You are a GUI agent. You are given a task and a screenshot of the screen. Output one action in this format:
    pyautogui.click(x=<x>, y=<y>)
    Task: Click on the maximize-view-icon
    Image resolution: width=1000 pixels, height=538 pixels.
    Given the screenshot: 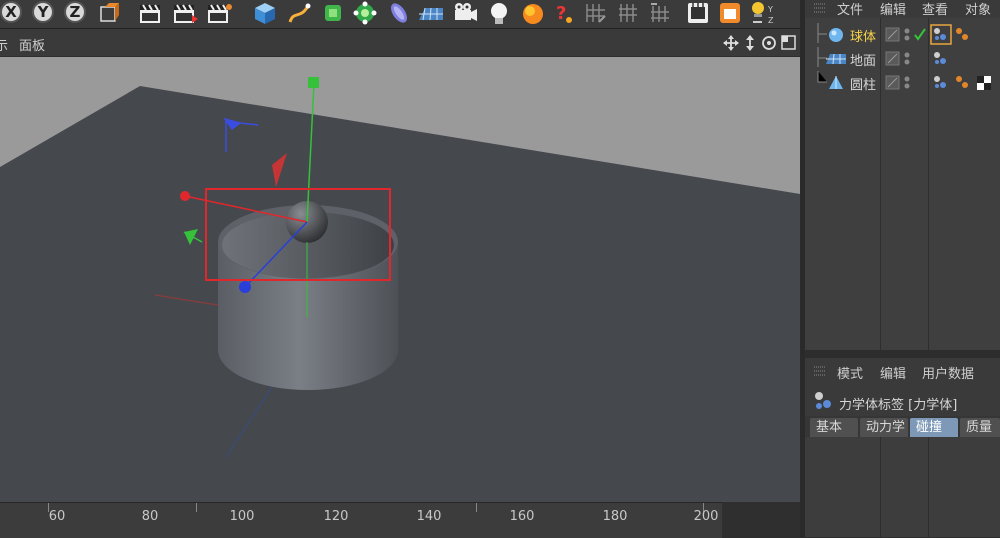 What is the action you would take?
    pyautogui.click(x=788, y=42)
    